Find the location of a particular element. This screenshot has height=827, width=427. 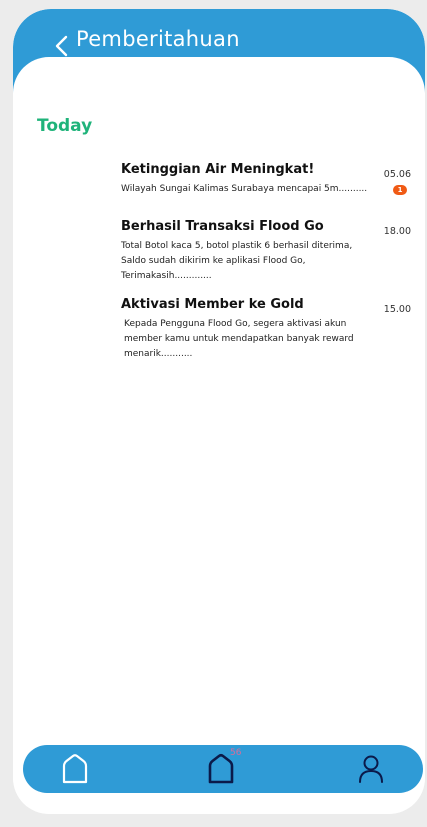

bottom-nav-bar: 56 is located at coordinates (223, 769).